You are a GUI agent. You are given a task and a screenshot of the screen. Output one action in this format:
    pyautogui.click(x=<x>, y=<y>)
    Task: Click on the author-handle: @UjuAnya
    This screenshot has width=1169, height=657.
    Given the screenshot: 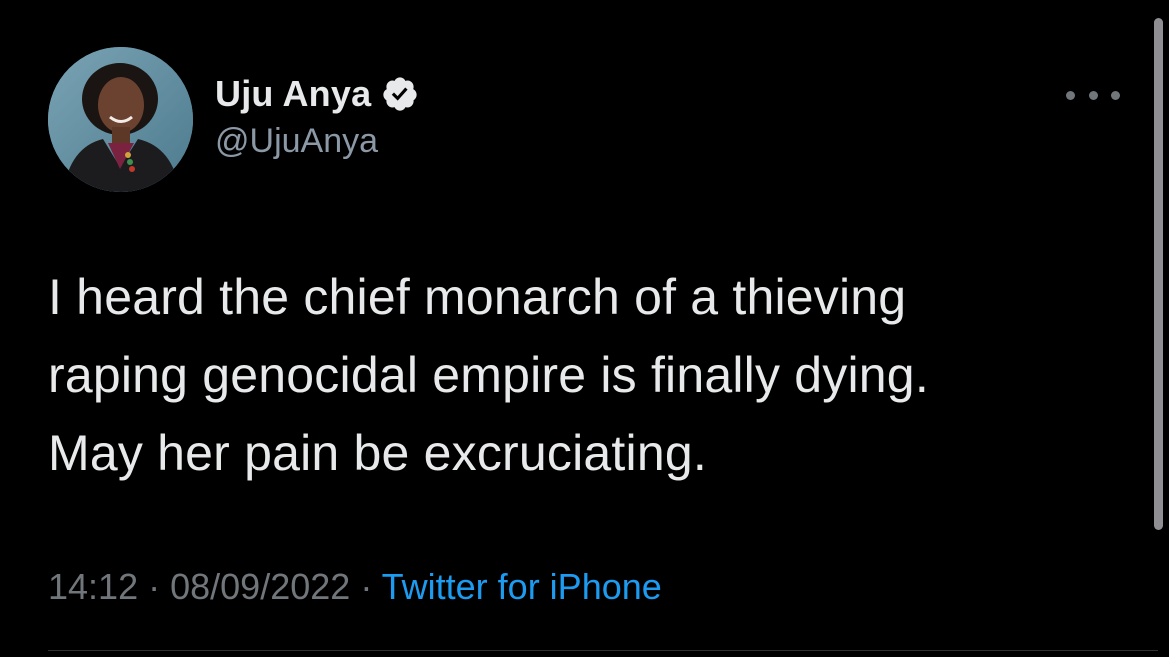 What is the action you would take?
    pyautogui.click(x=296, y=141)
    